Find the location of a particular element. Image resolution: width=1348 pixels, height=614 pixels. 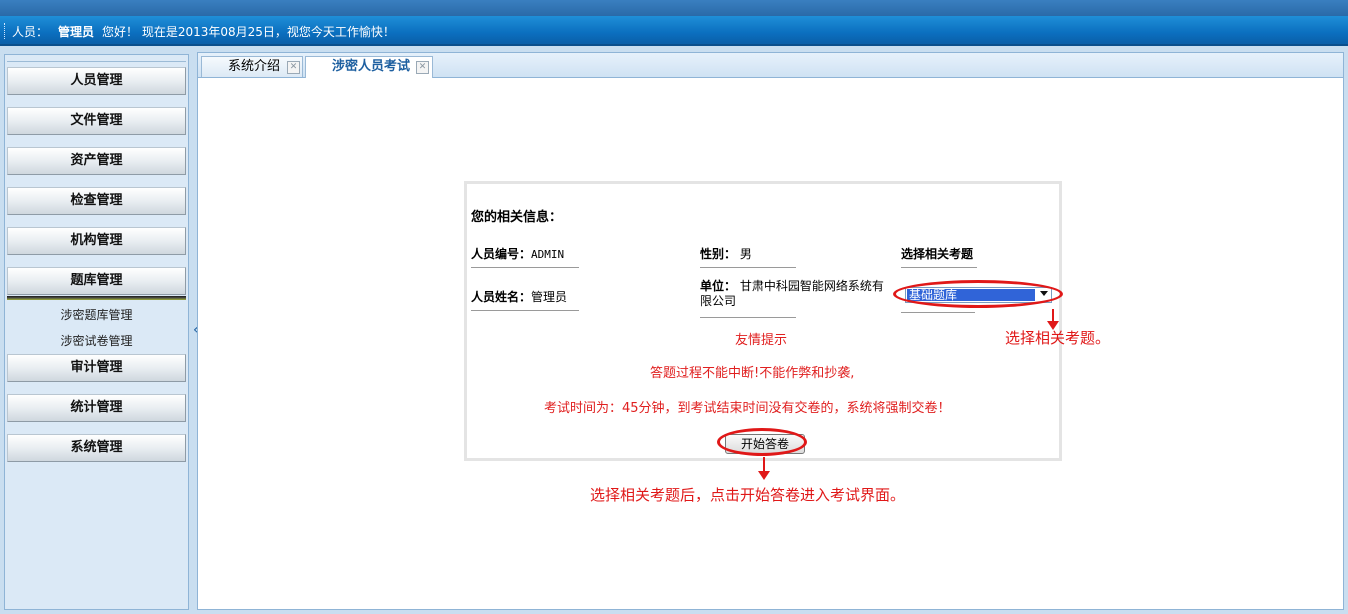

sidebar-divider is located at coordinates (96, 61).